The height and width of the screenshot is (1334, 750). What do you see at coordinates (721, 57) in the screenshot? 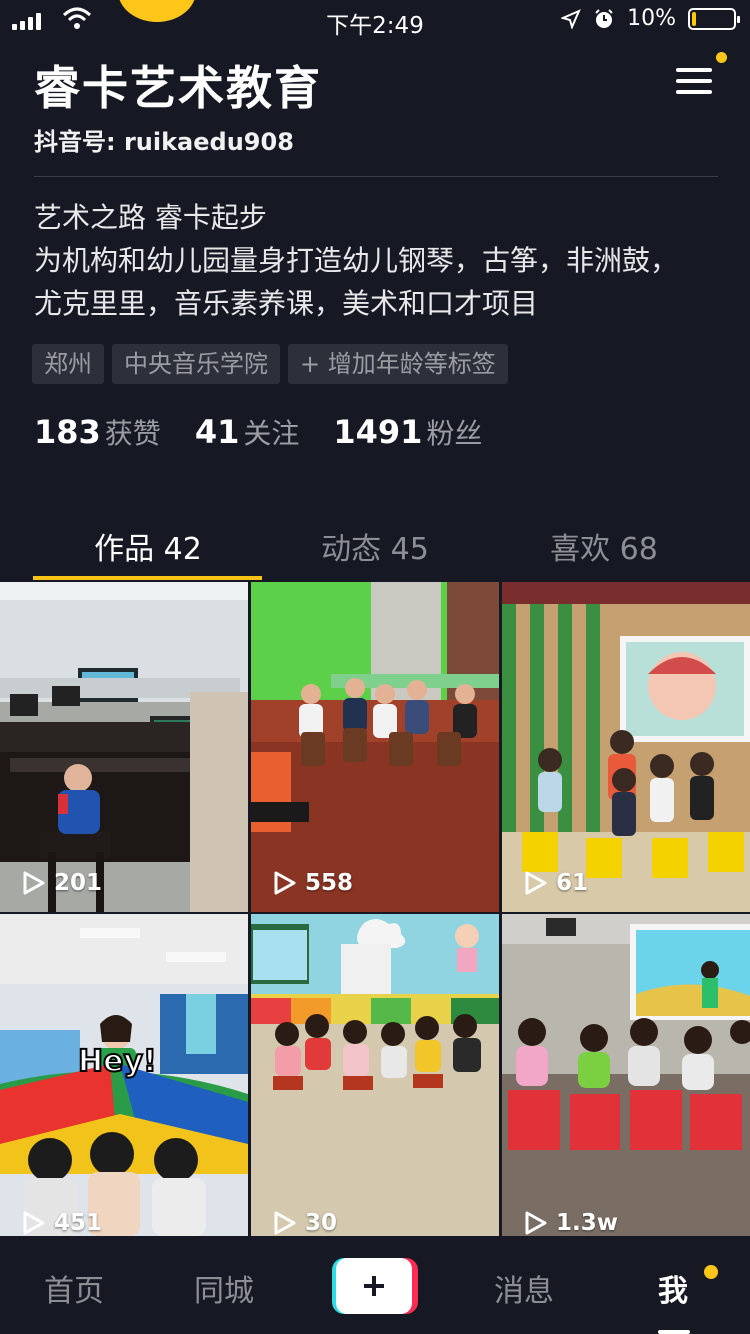
I see `menu-notification-dot` at bounding box center [721, 57].